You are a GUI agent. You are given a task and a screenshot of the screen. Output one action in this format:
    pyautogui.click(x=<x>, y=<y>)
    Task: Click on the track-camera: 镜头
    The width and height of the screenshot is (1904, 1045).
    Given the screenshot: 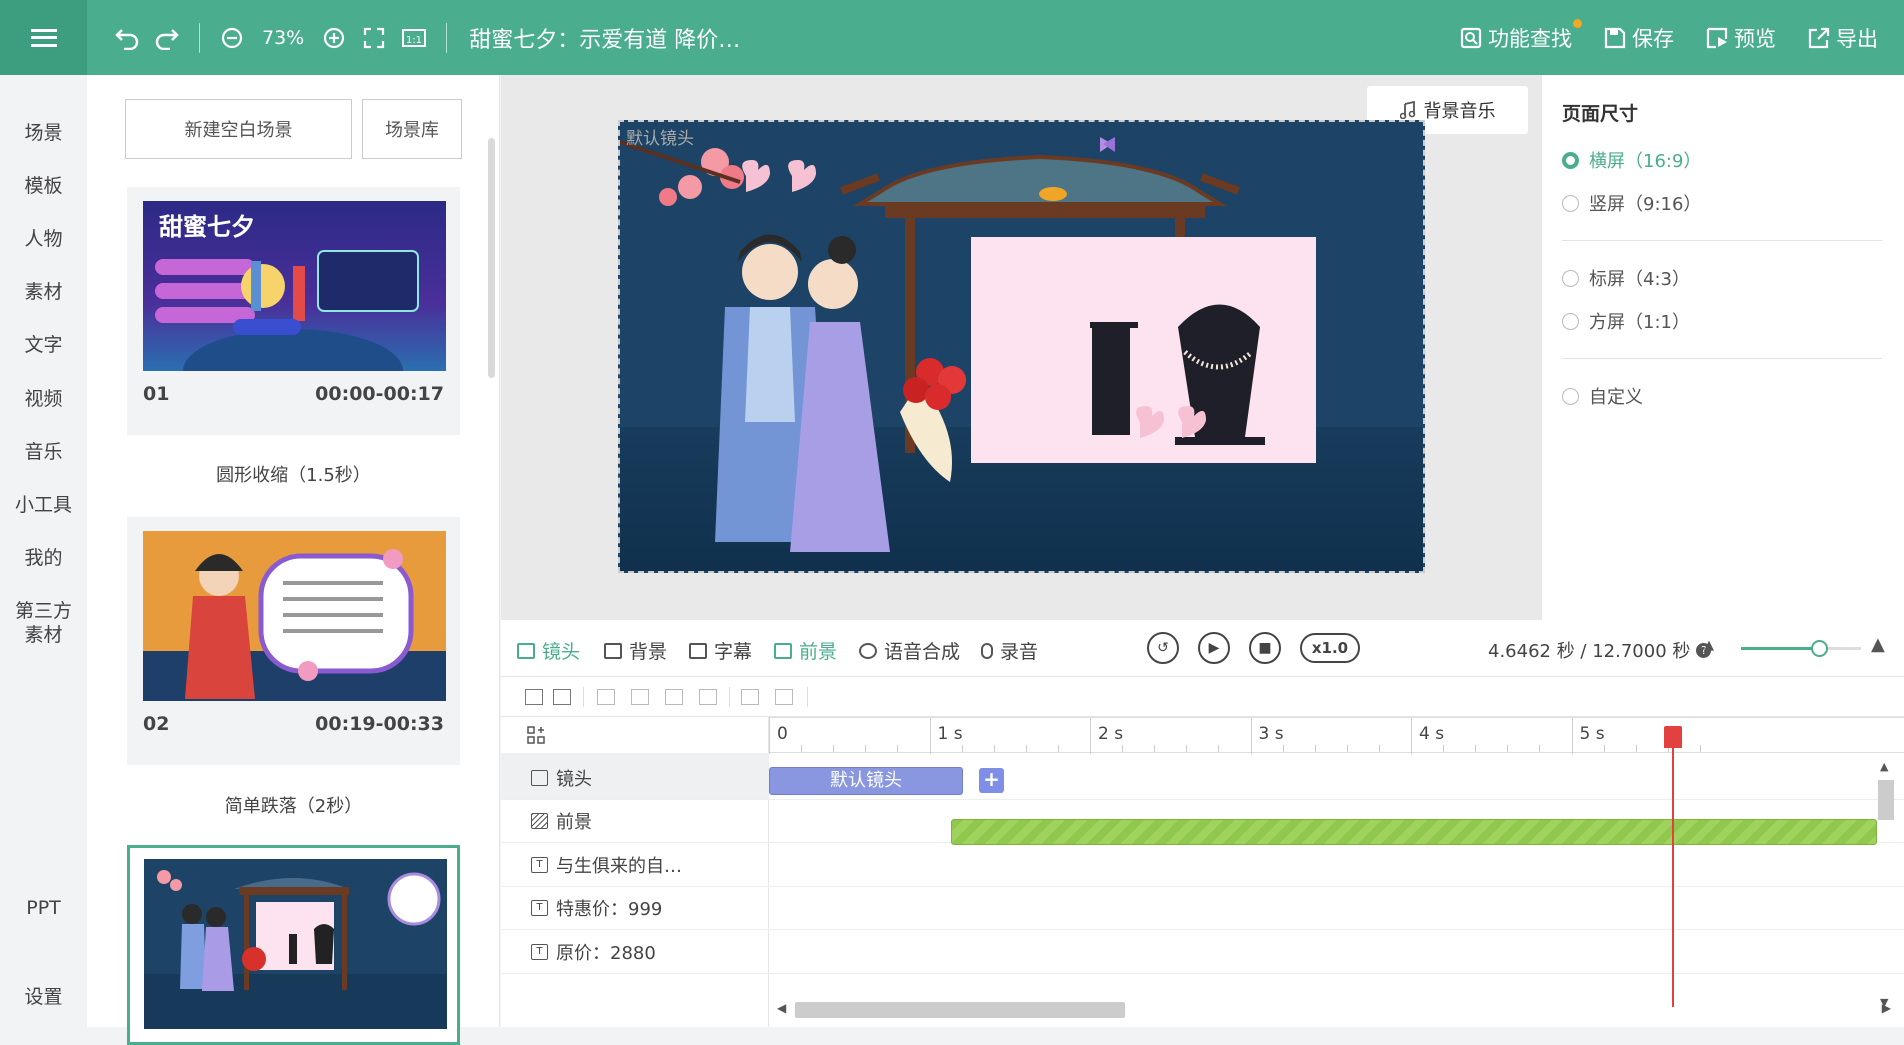 What is the action you would take?
    pyautogui.click(x=561, y=778)
    